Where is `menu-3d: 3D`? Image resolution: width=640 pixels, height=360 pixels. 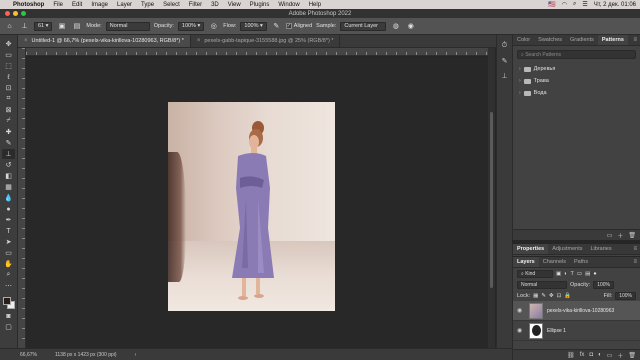
menu-3d: 3D is located at coordinates (215, 5).